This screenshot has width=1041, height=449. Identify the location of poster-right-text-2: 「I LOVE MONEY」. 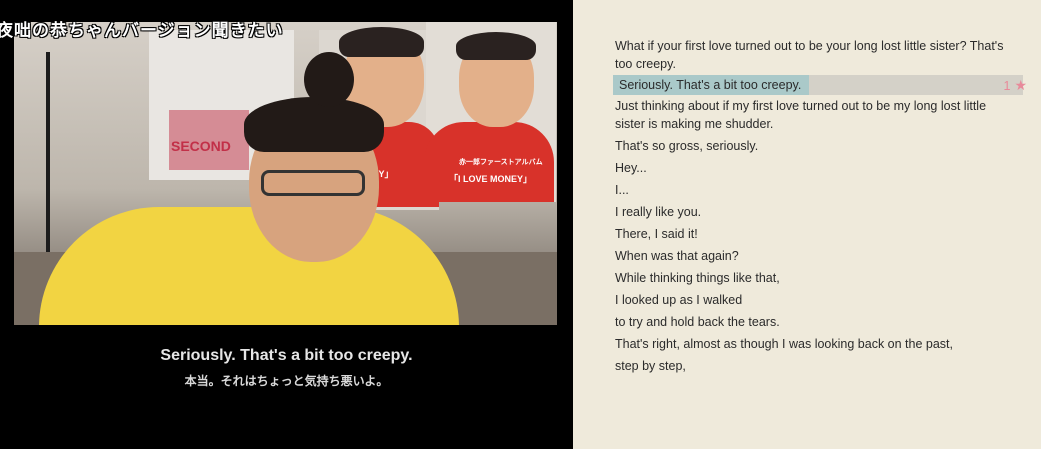
(491, 179).